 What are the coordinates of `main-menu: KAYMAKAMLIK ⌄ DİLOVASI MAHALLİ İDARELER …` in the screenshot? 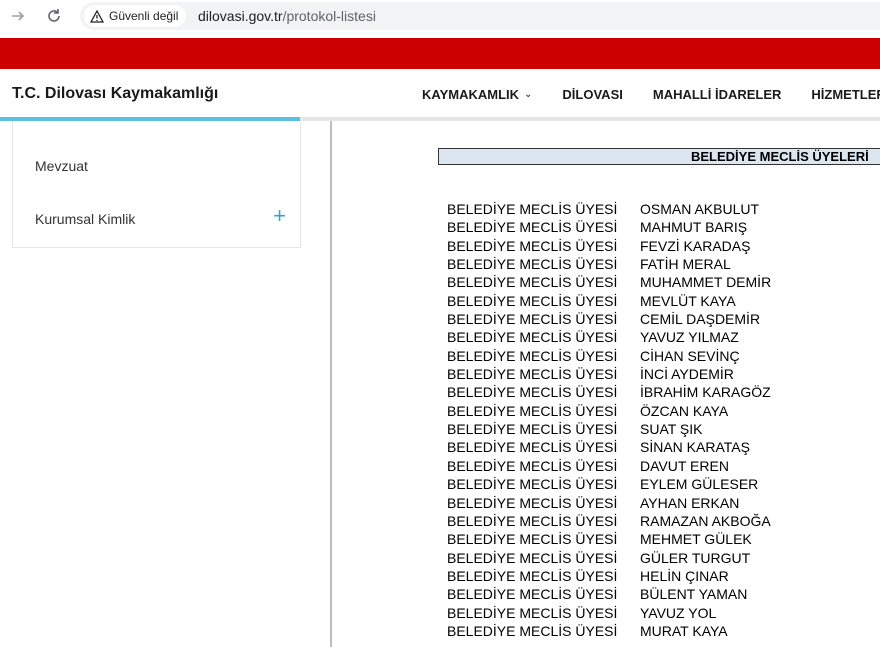 It's located at (651, 94).